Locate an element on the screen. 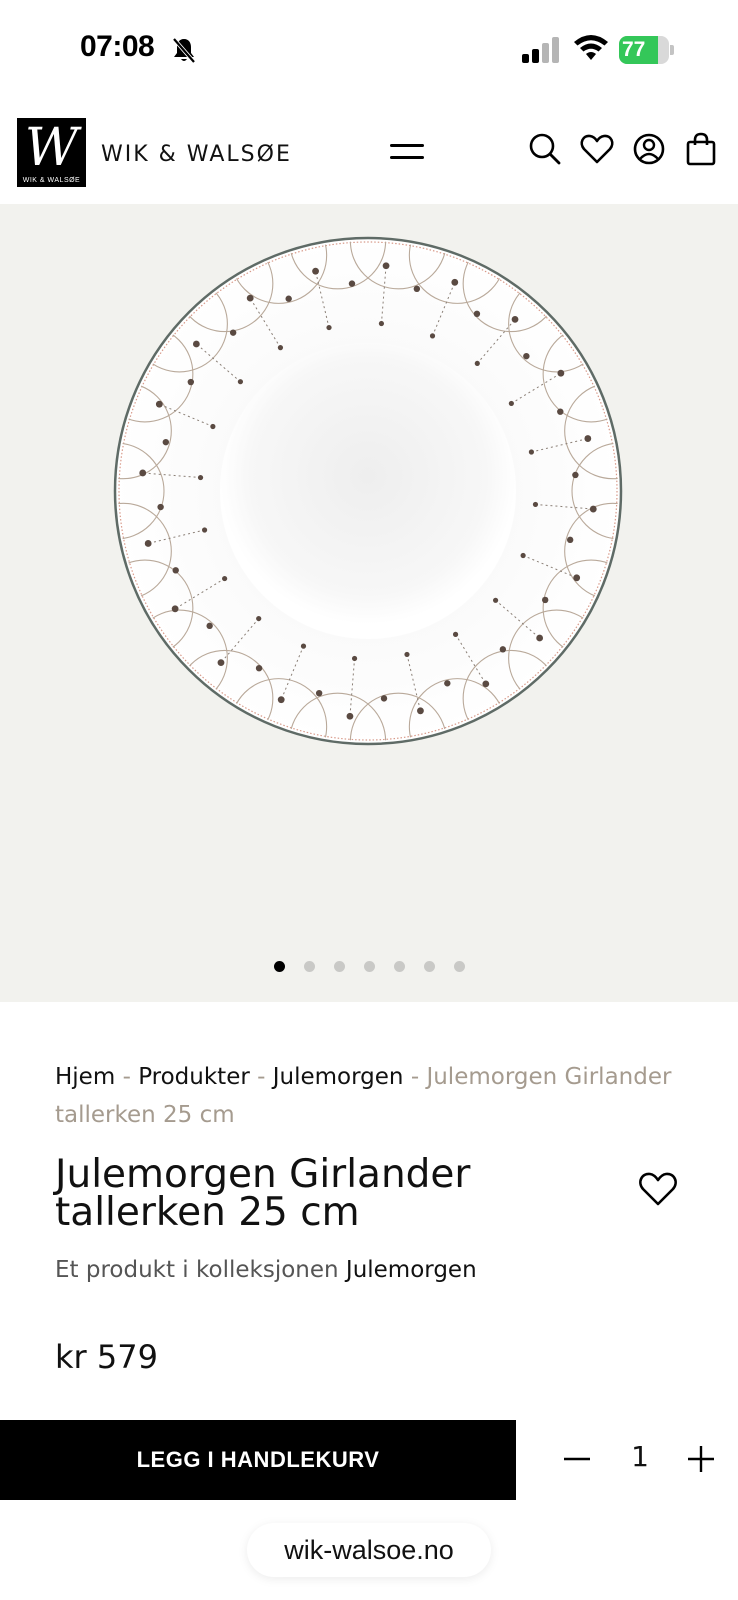 The image size is (738, 1600). brand-name: WIK & WALSØE is located at coordinates (196, 154).